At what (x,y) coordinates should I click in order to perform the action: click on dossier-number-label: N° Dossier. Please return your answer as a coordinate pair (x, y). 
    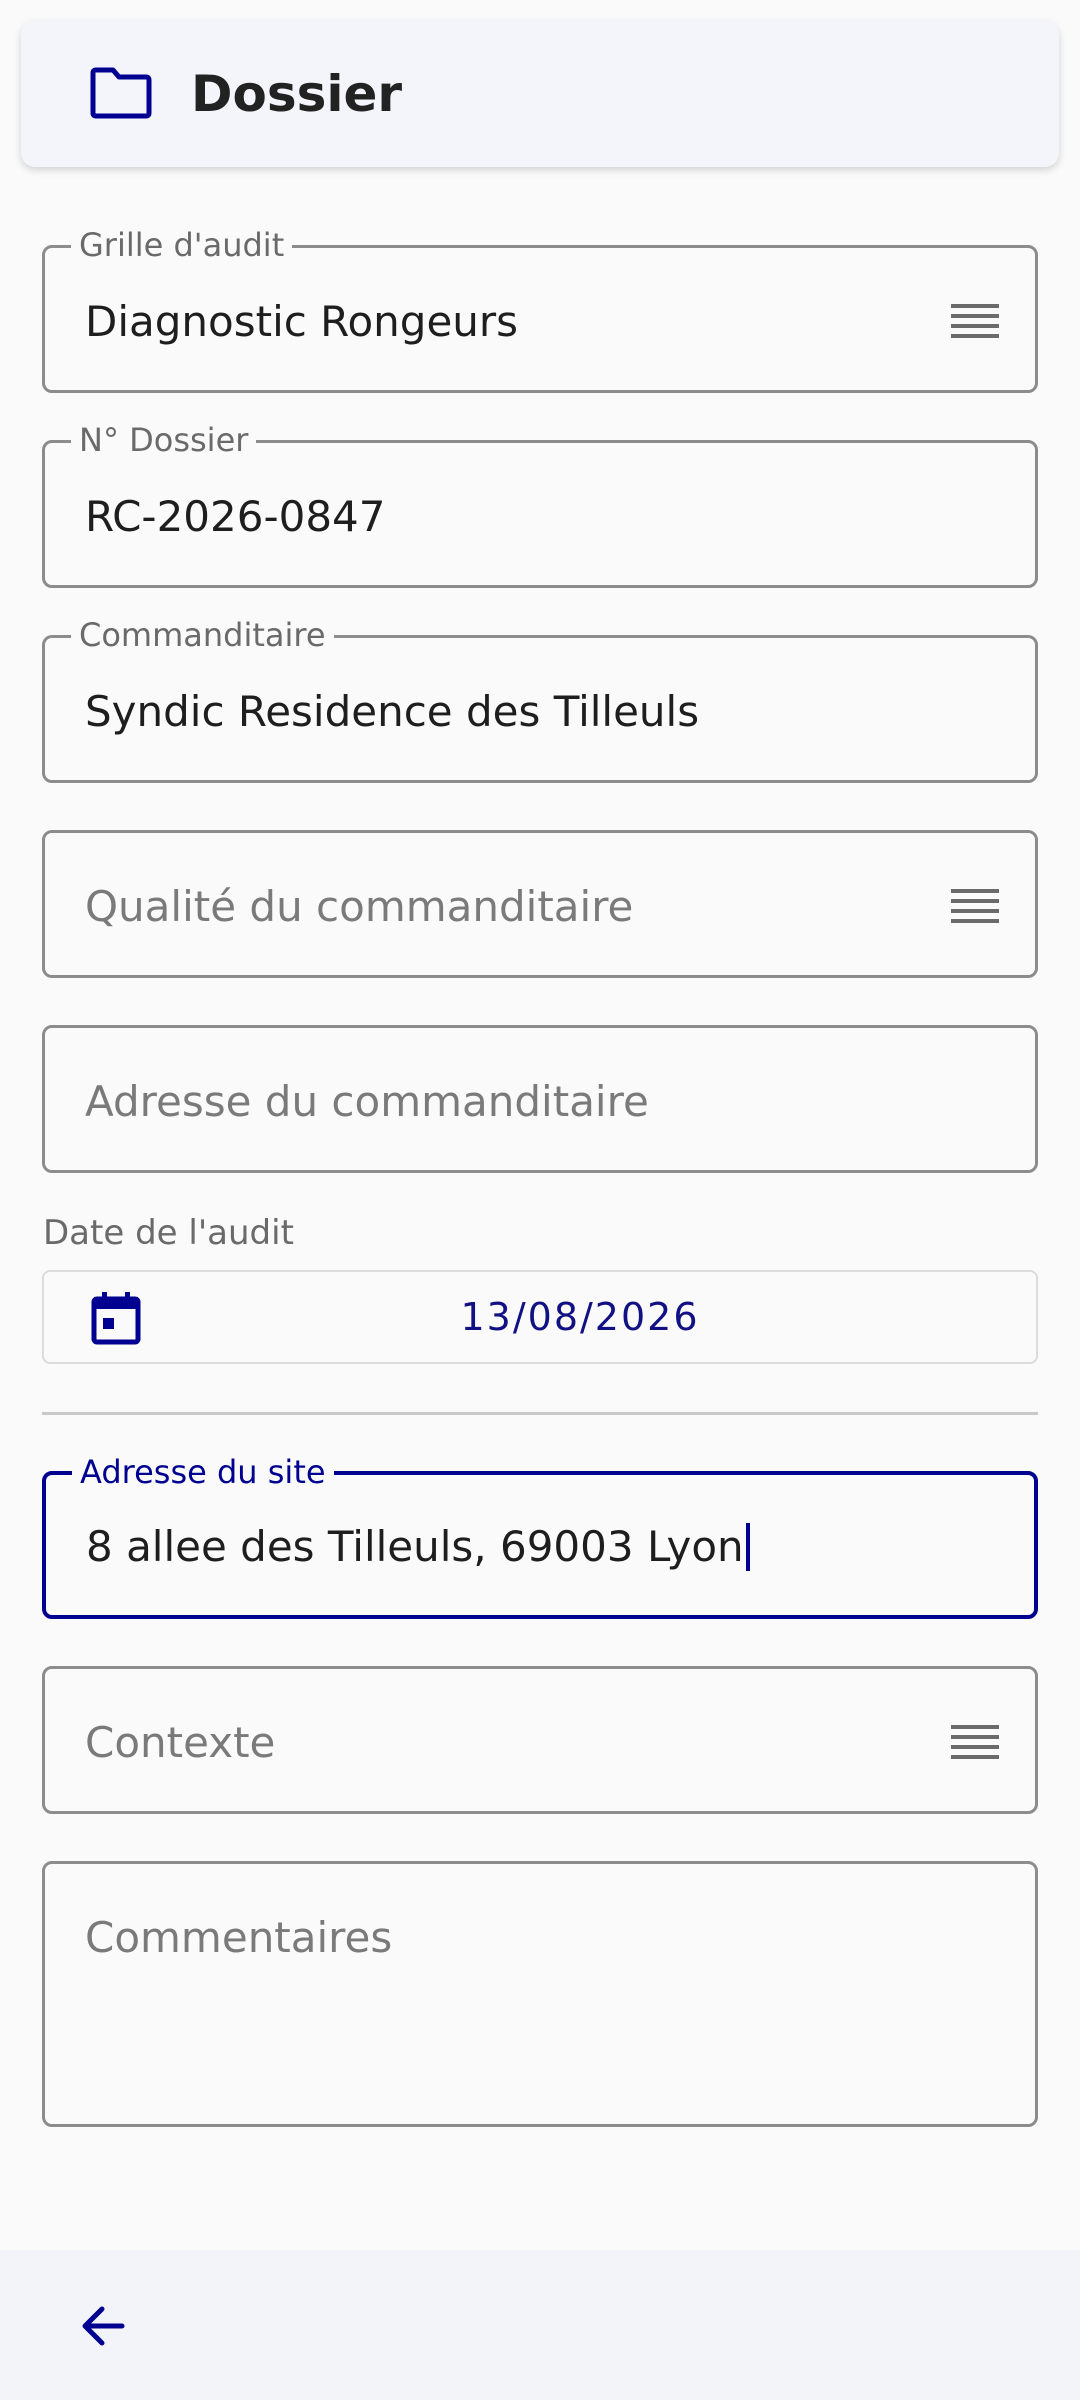
    Looking at the image, I should click on (164, 440).